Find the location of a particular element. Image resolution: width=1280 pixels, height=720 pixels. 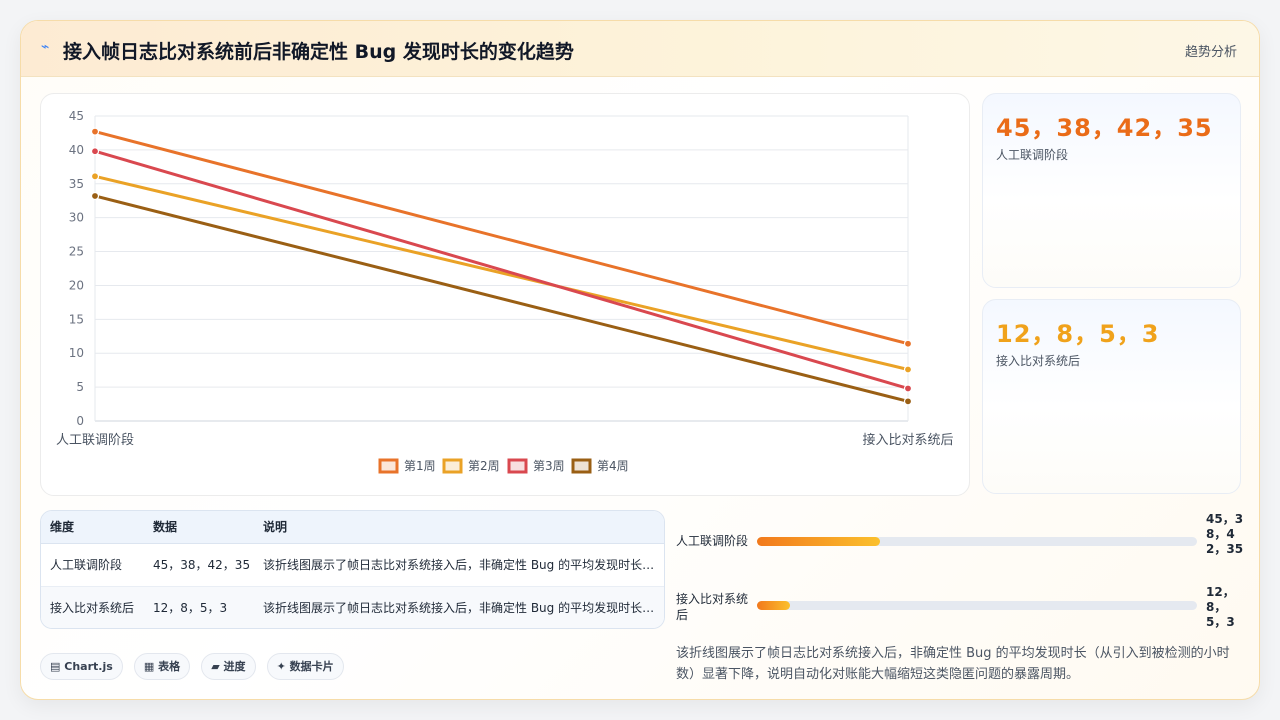

progress-icon: ▰ is located at coordinates (215, 666).